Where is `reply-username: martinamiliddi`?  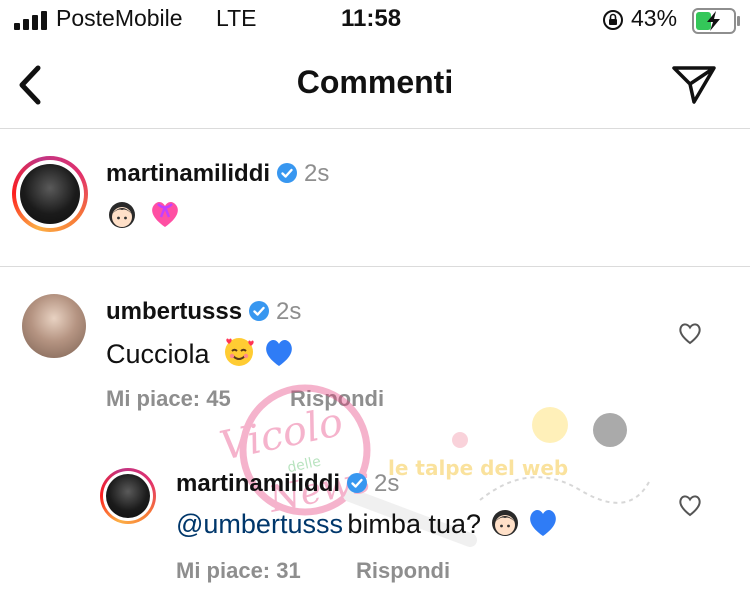 reply-username: martinamiliddi is located at coordinates (258, 483).